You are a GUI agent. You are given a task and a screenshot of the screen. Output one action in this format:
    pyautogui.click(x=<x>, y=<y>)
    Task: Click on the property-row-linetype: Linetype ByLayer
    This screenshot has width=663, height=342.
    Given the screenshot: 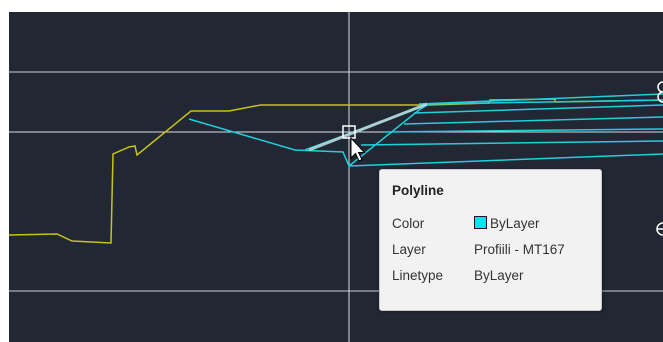 What is the action you would take?
    pyautogui.click(x=494, y=278)
    